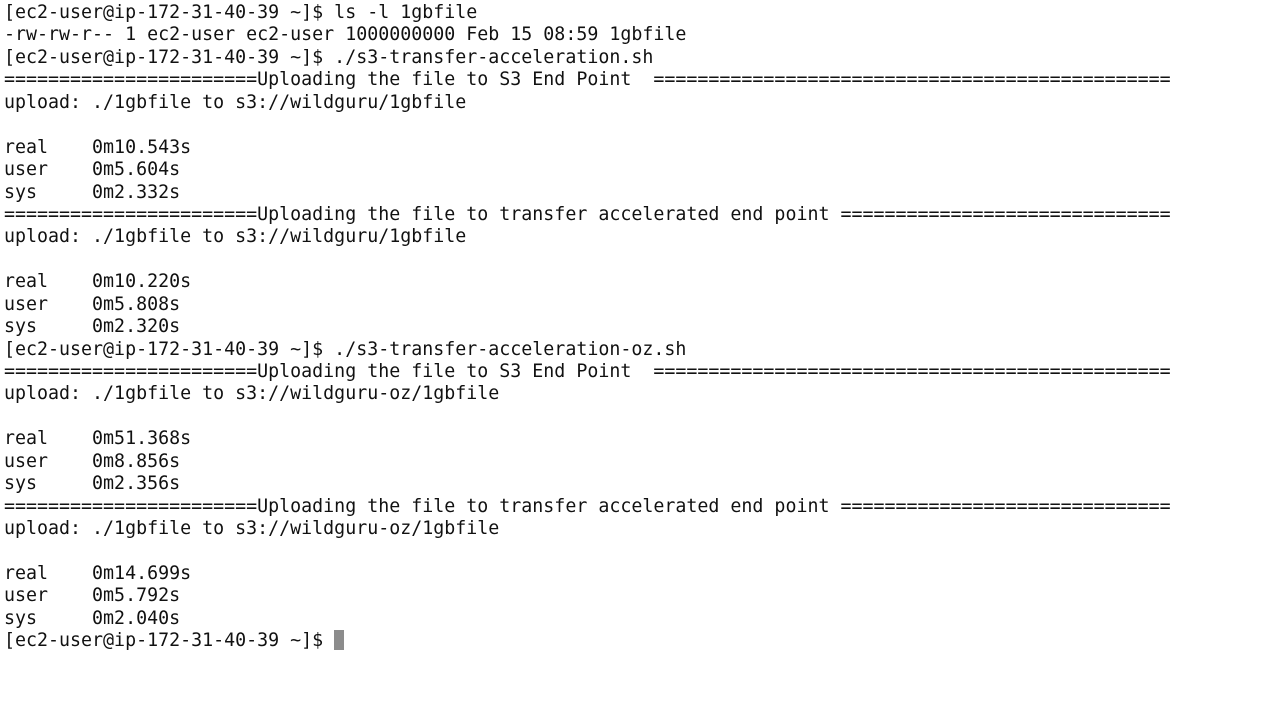 Image resolution: width=1280 pixels, height=720 pixels. I want to click on shell-prompt: [ec2-user@ip-172-31-40-39 ~]$, so click(169, 641).